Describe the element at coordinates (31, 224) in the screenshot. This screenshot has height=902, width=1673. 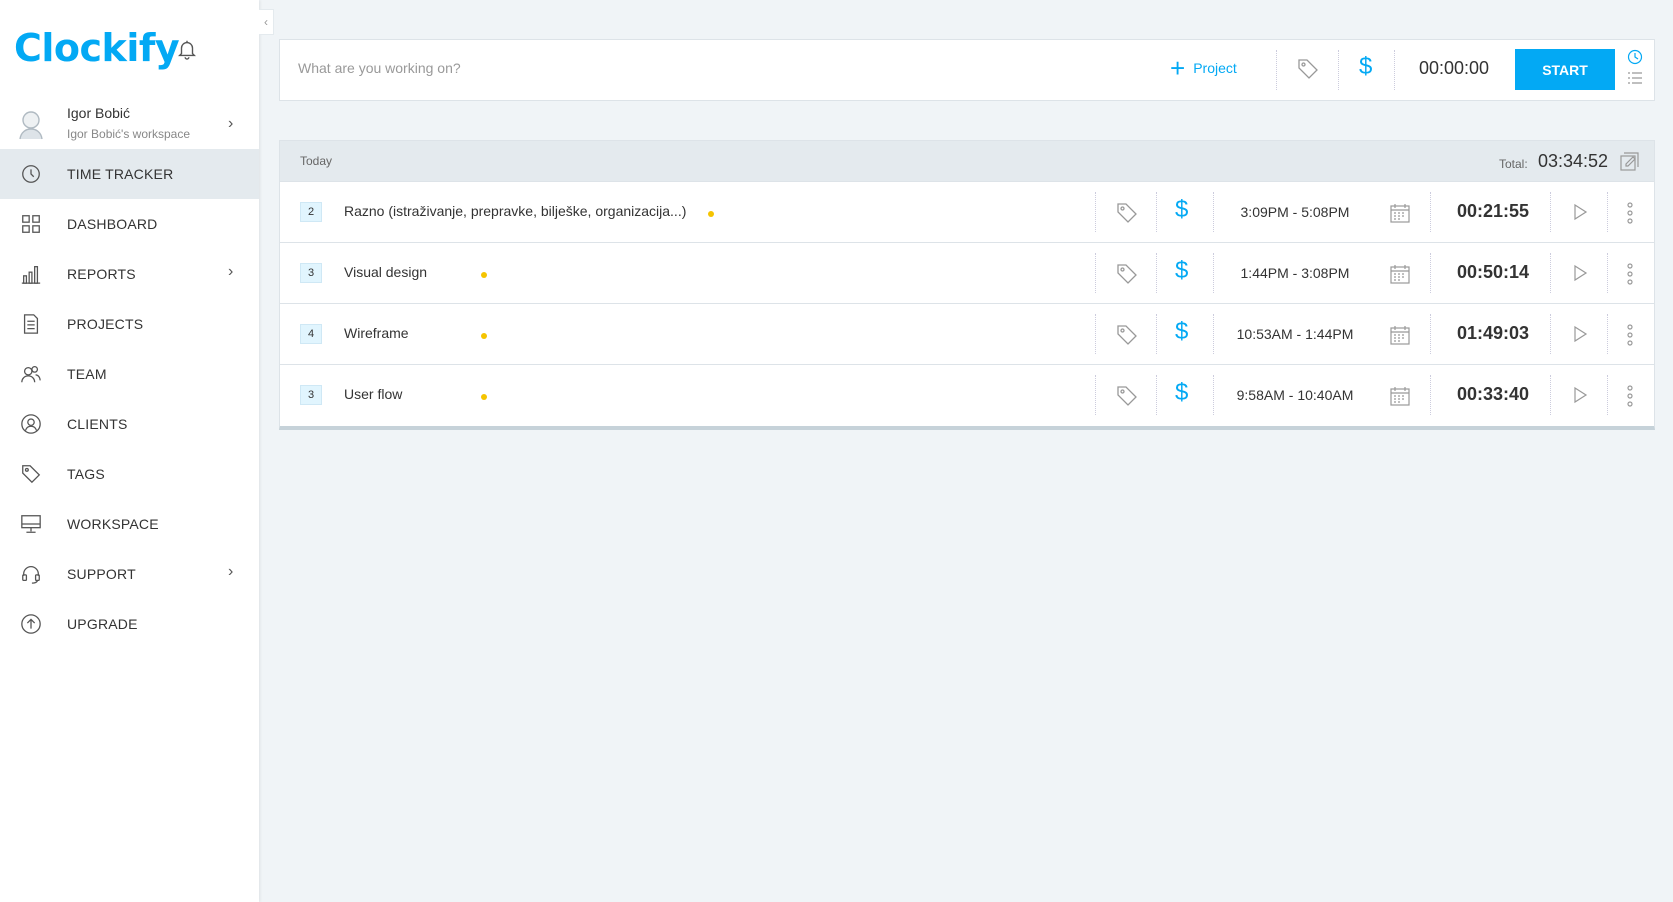
I see `grid-icon` at that location.